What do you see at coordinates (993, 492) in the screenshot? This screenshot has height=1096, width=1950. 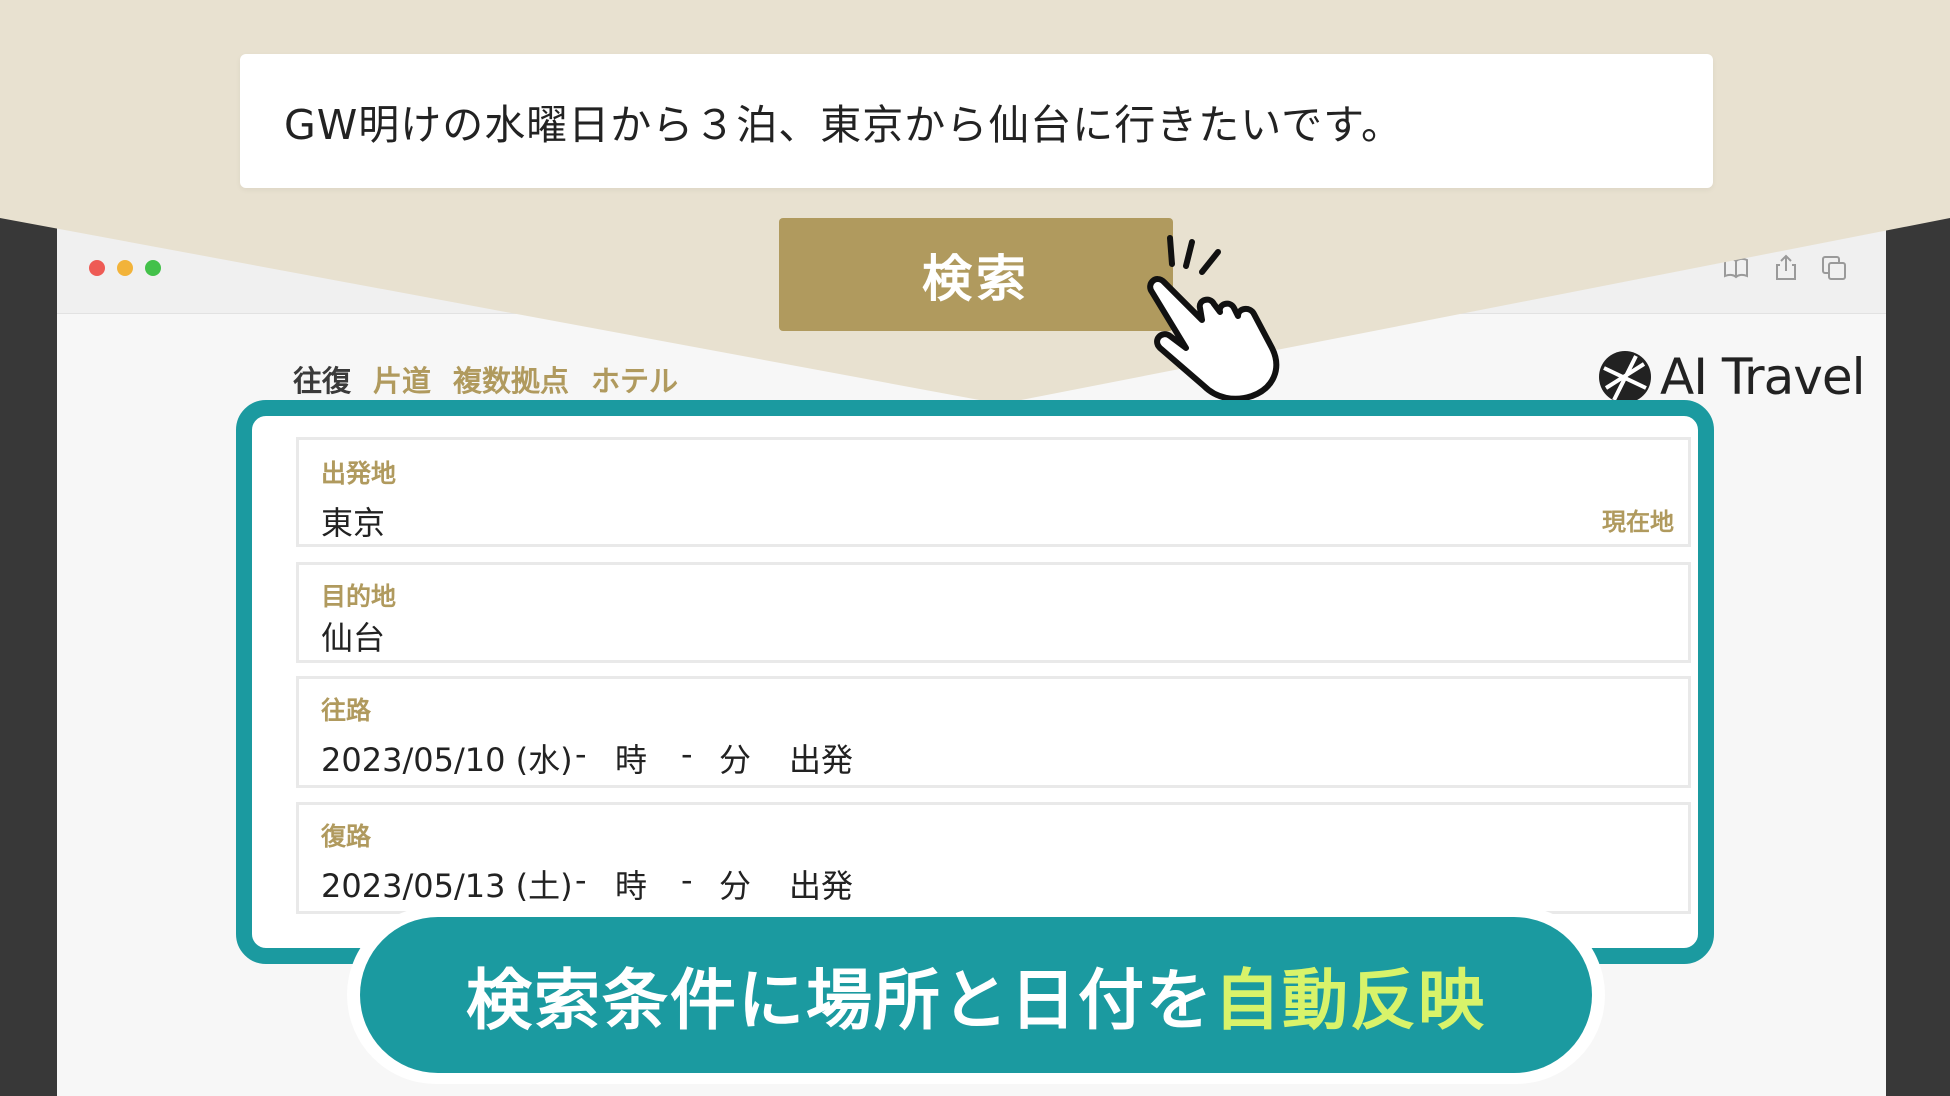 I see `departure-field: 出発地 東京 現在地` at bounding box center [993, 492].